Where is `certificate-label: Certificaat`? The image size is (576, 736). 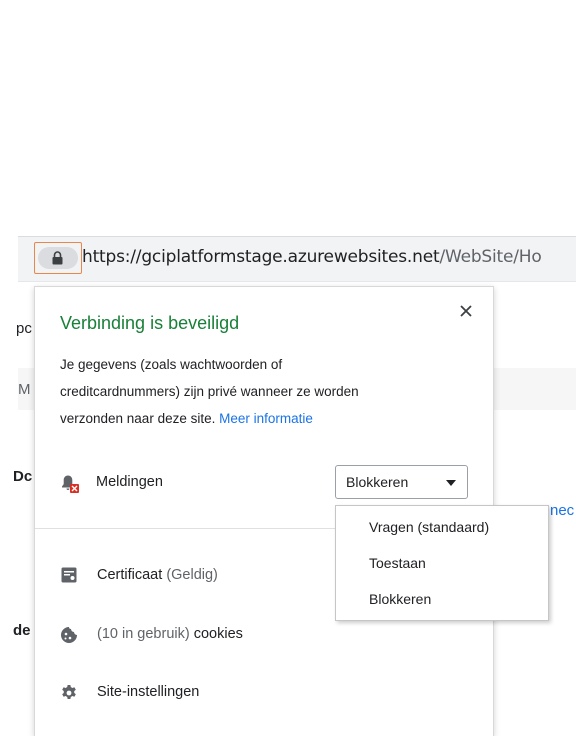
certificate-label: Certificaat is located at coordinates (130, 575).